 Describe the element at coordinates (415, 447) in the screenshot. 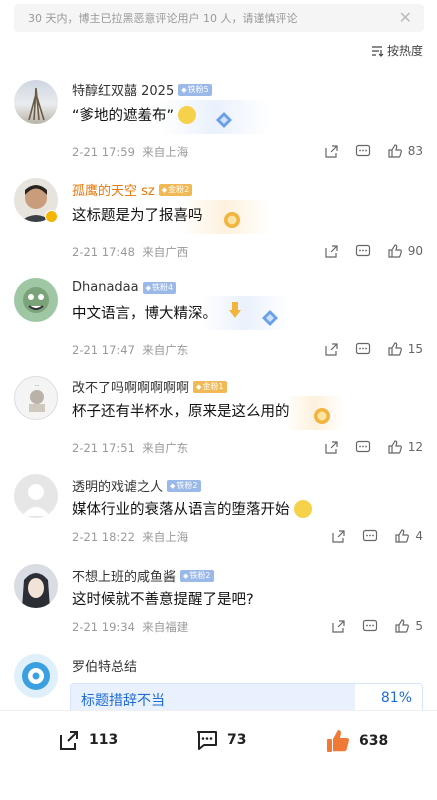

I see `like-count: 12` at that location.